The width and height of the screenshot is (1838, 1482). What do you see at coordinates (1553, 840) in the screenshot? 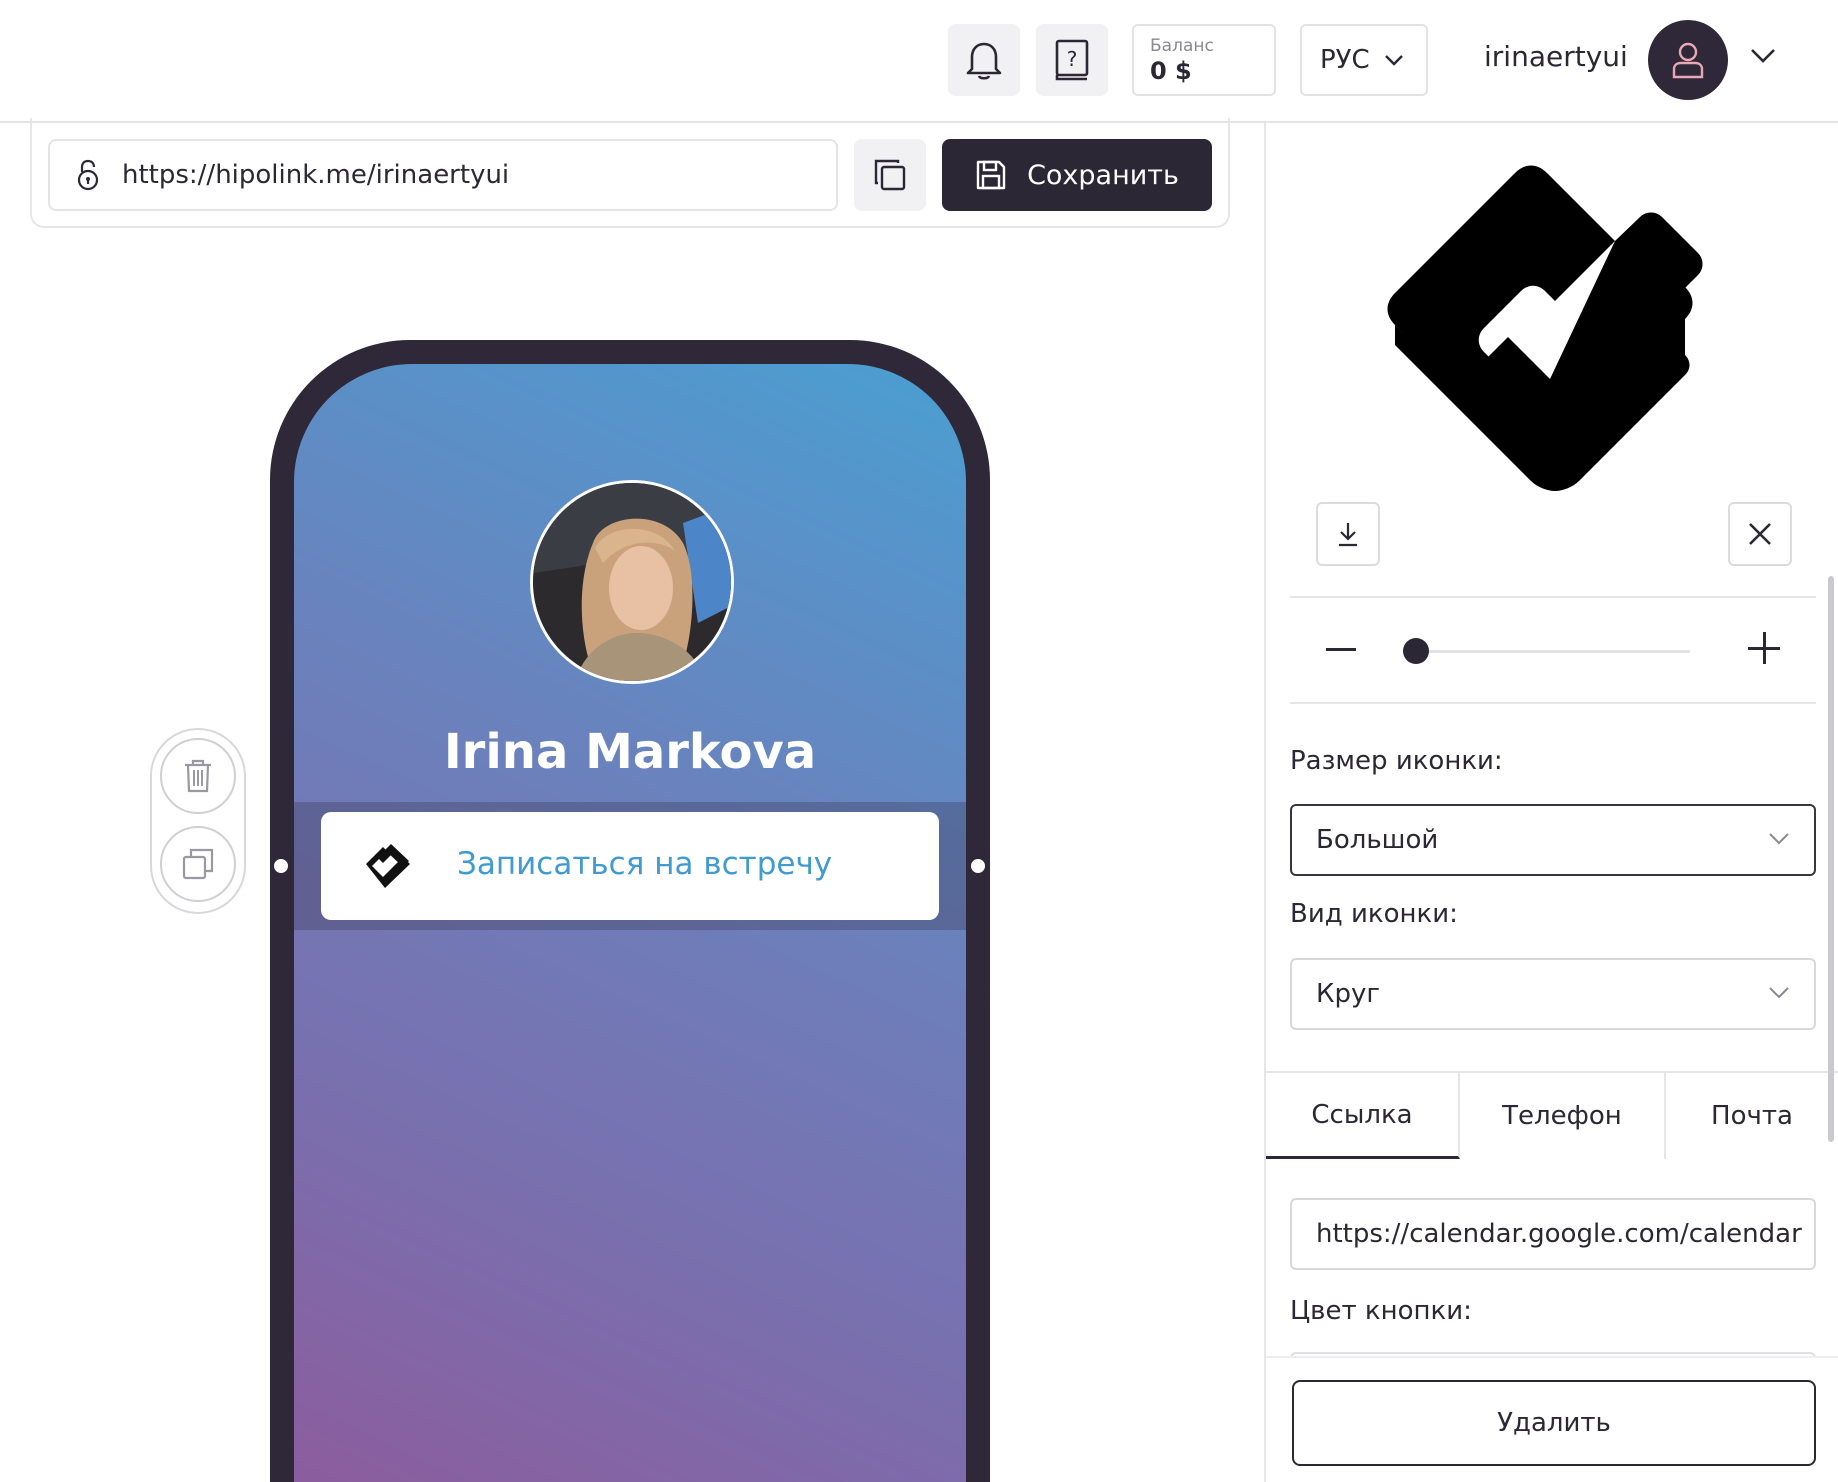
I see `icon-size-select: Большой` at bounding box center [1553, 840].